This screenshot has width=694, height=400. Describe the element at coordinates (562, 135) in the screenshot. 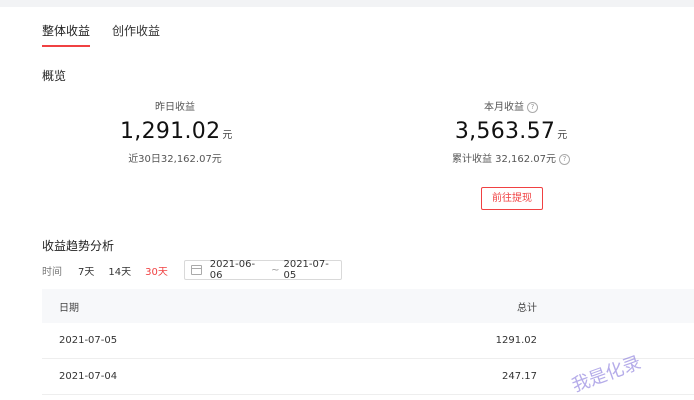

I see `month-revenue-unit: 元` at that location.